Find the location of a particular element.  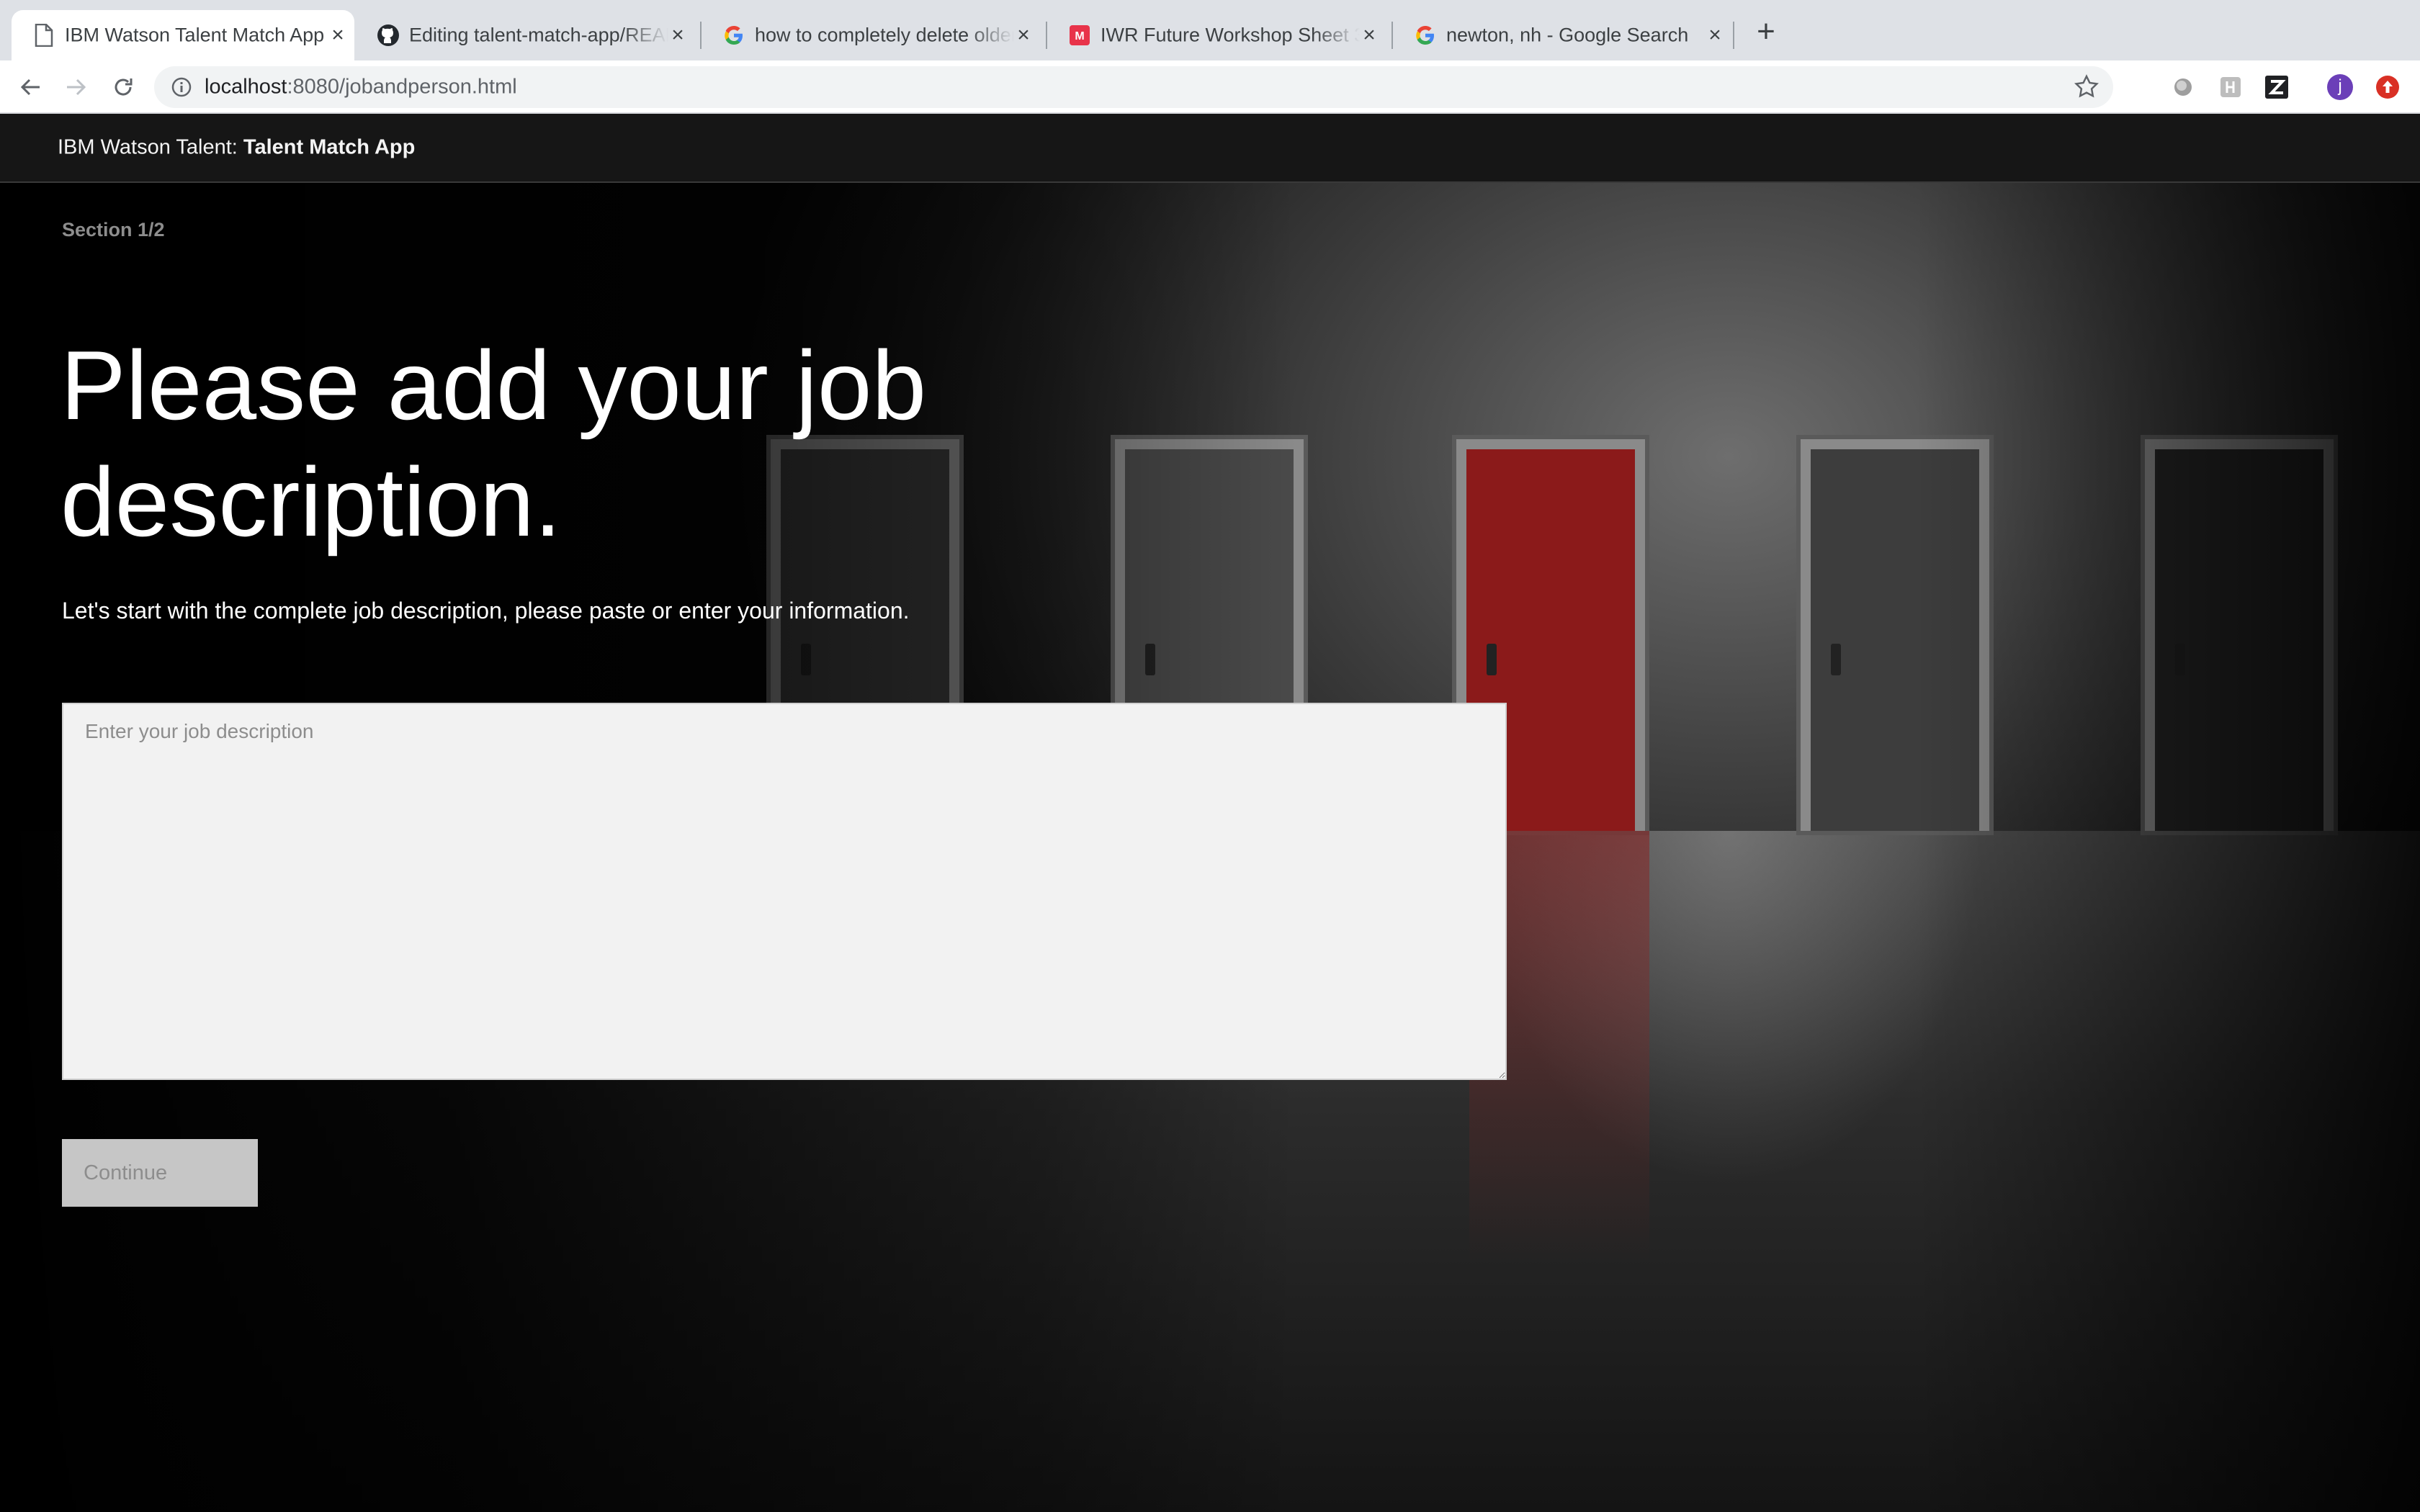

reload-button is located at coordinates (124, 87).